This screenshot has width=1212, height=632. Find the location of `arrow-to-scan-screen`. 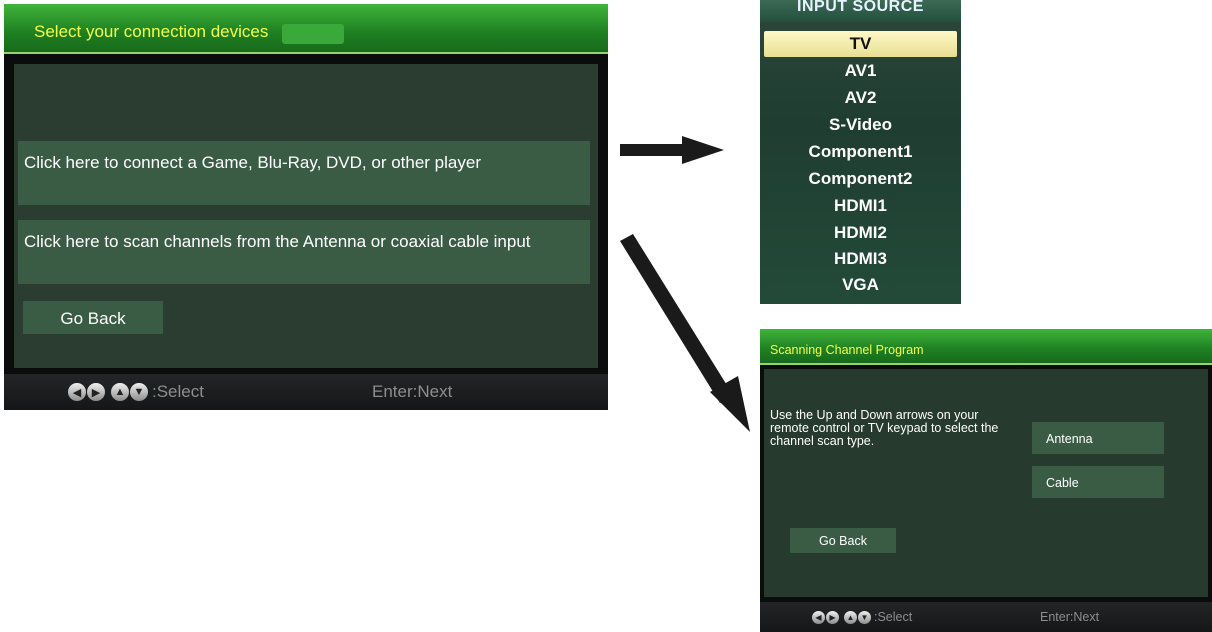

arrow-to-scan-screen is located at coordinates (685, 333).